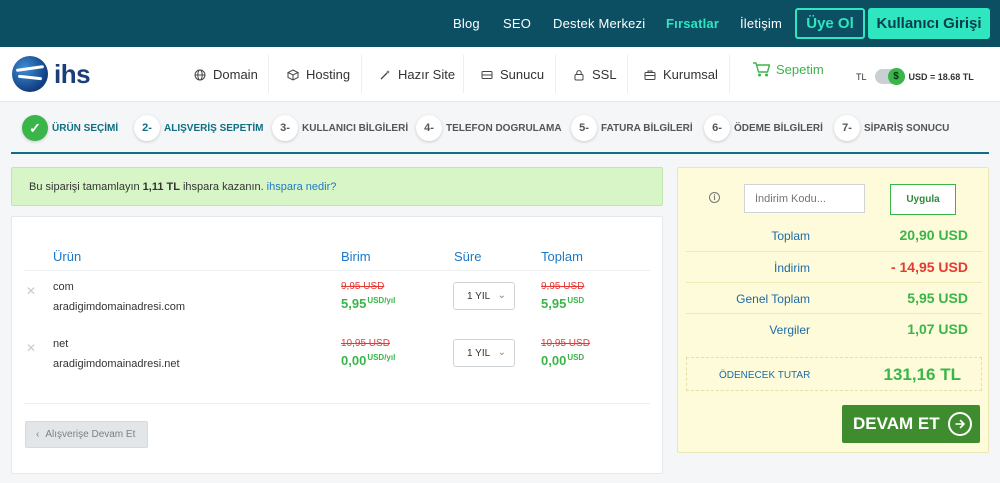 The height and width of the screenshot is (483, 1000). What do you see at coordinates (429, 128) in the screenshot?
I see `step-number: 4-` at bounding box center [429, 128].